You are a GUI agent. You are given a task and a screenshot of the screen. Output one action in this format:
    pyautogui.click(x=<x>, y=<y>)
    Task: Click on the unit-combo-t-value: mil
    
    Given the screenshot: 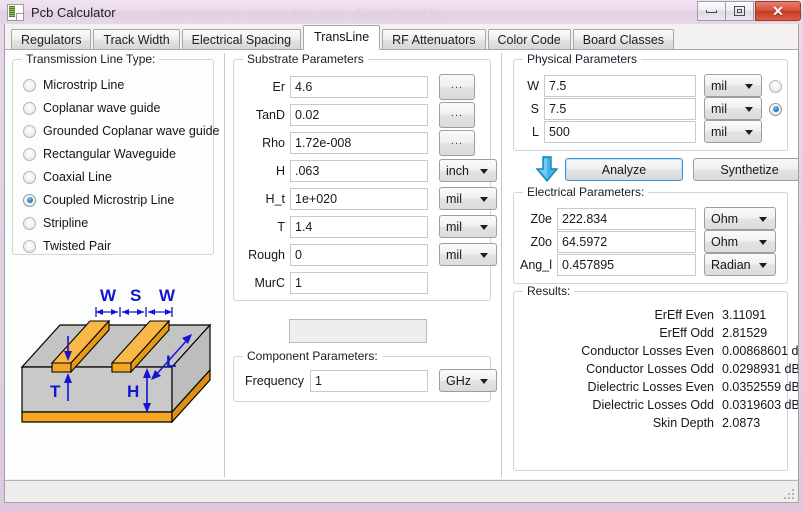 What is the action you would take?
    pyautogui.click(x=454, y=226)
    